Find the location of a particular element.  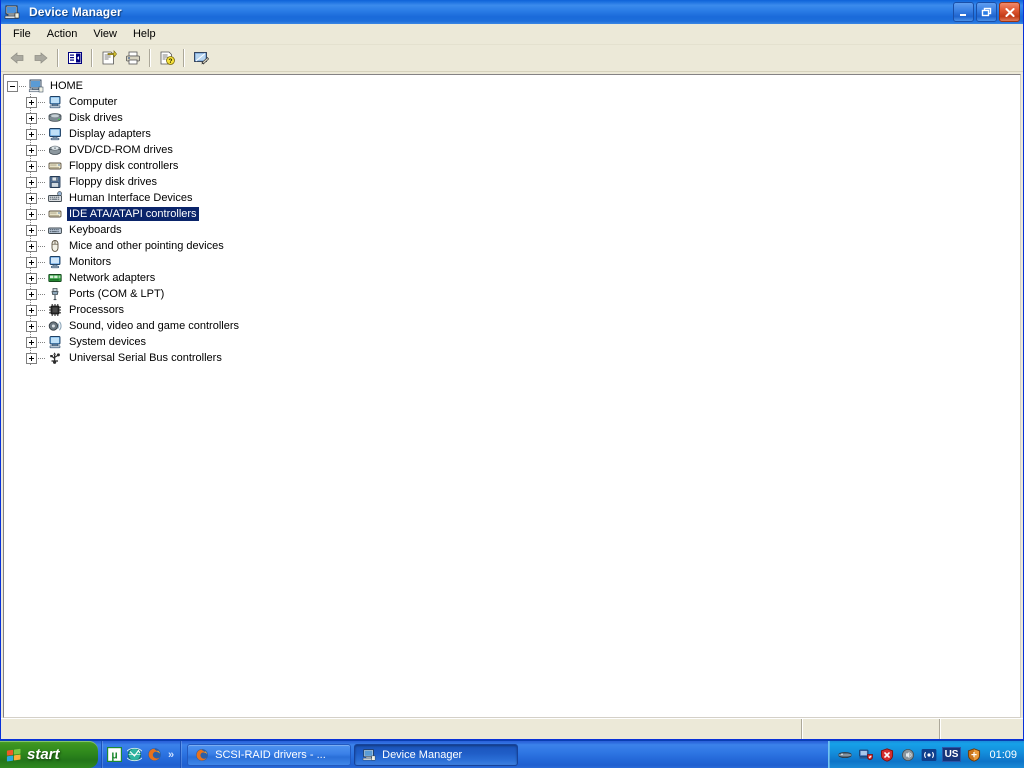

tree-item-label: Floppy disk drives is located at coordinates (113, 182).